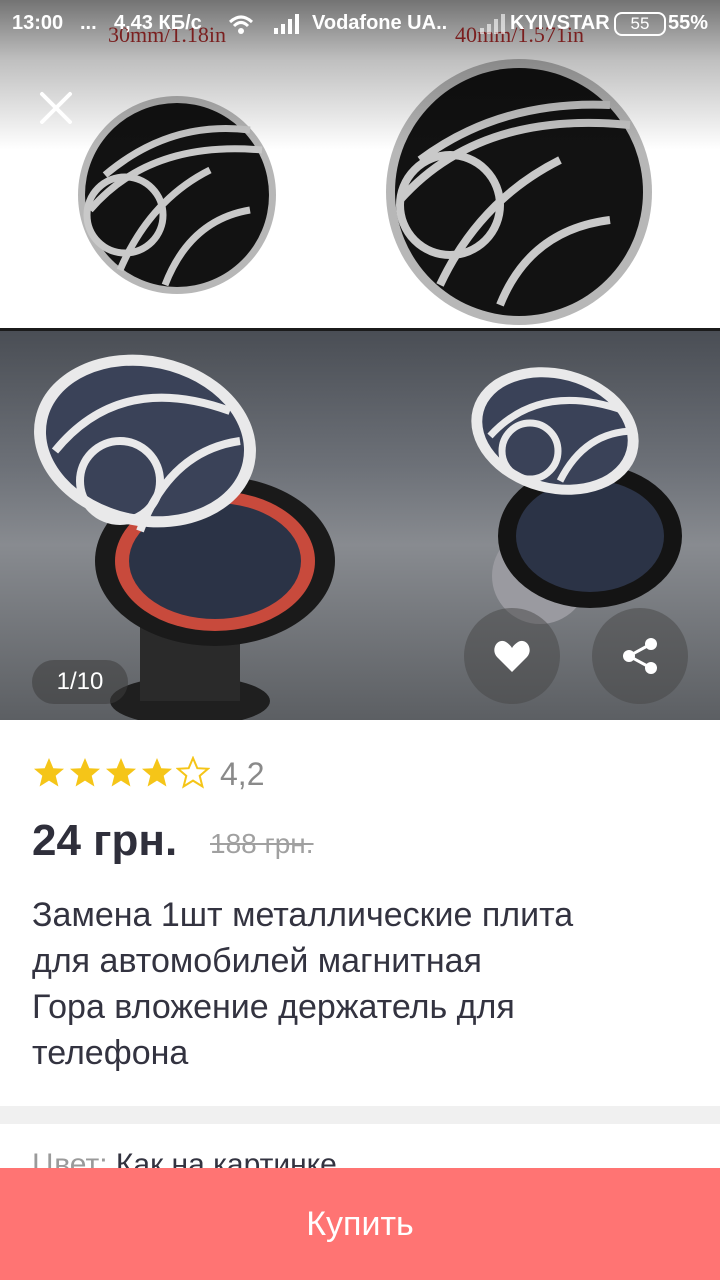  I want to click on image-counter: 1/10, so click(80, 682).